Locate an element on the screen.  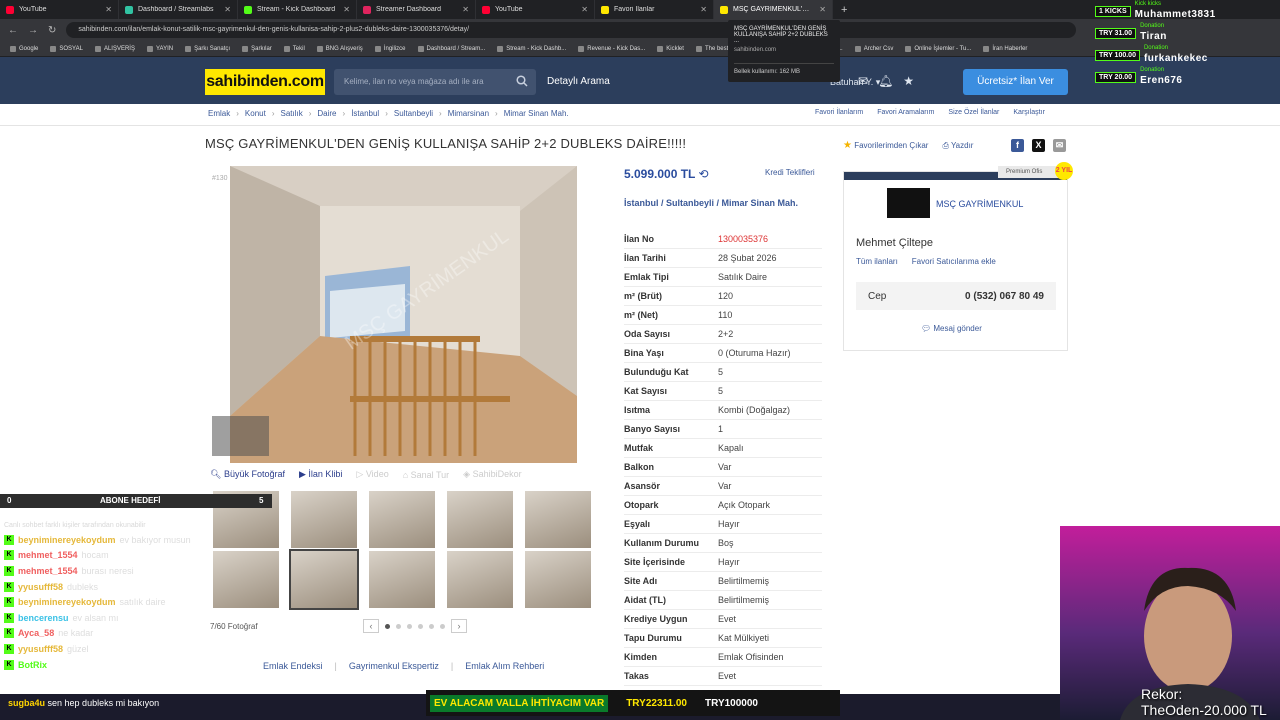
footer-link: Emlak Alım Rehberi is located at coordinates (504, 666).